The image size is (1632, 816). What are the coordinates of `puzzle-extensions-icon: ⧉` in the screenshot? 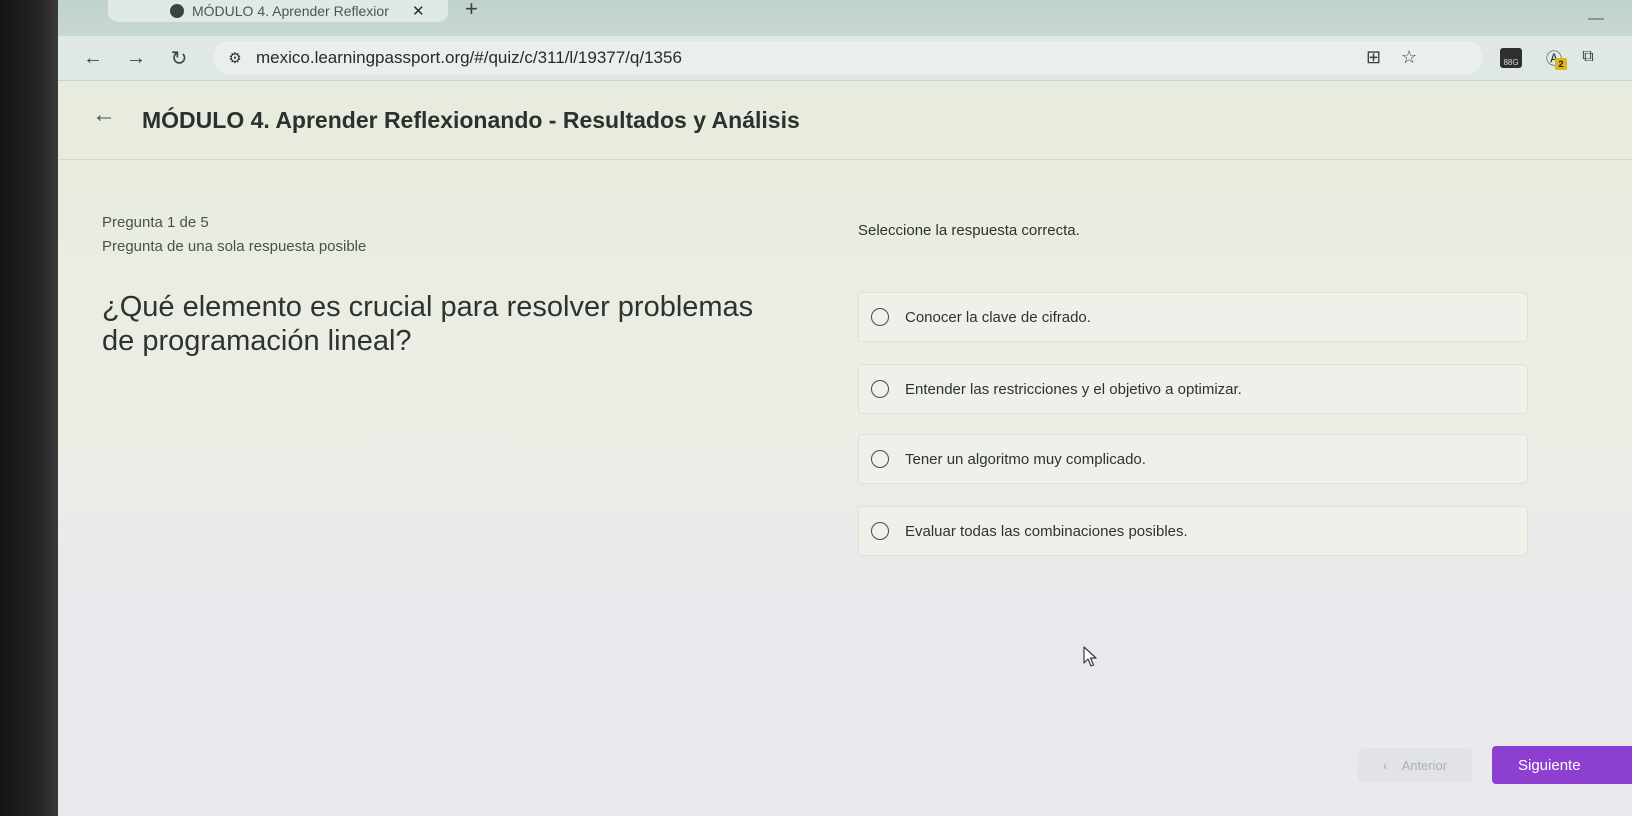 It's located at (1588, 57).